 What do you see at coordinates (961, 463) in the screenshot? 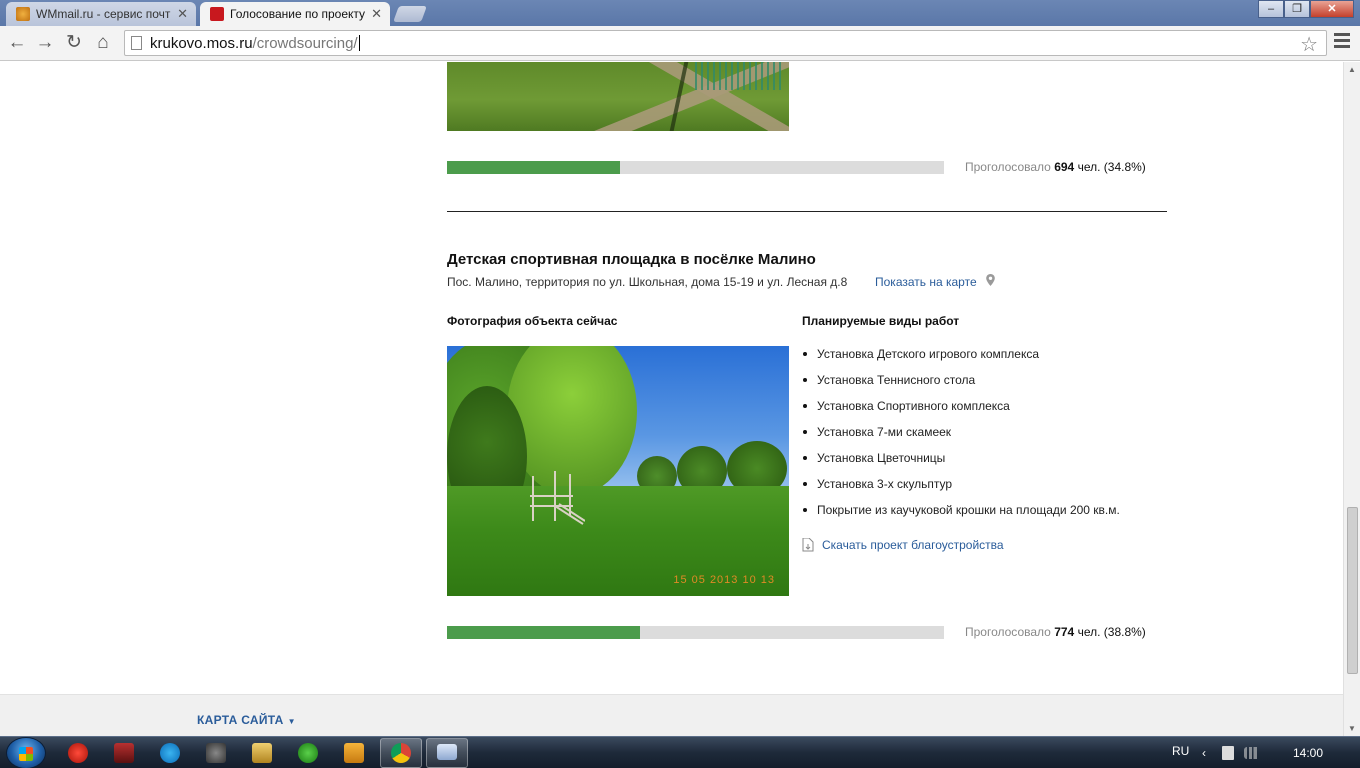
I see `works-item: Установка Цветочницы` at bounding box center [961, 463].